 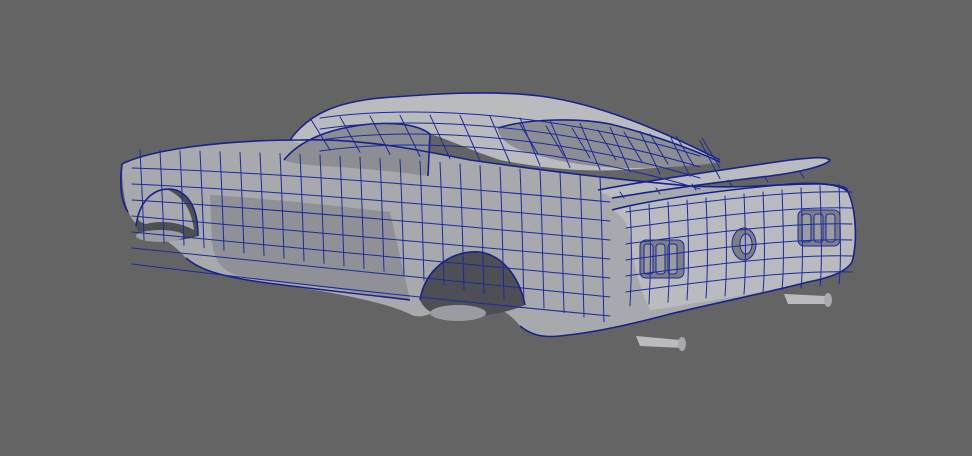 What do you see at coordinates (744, 244) in the screenshot?
I see `fuel-cap` at bounding box center [744, 244].